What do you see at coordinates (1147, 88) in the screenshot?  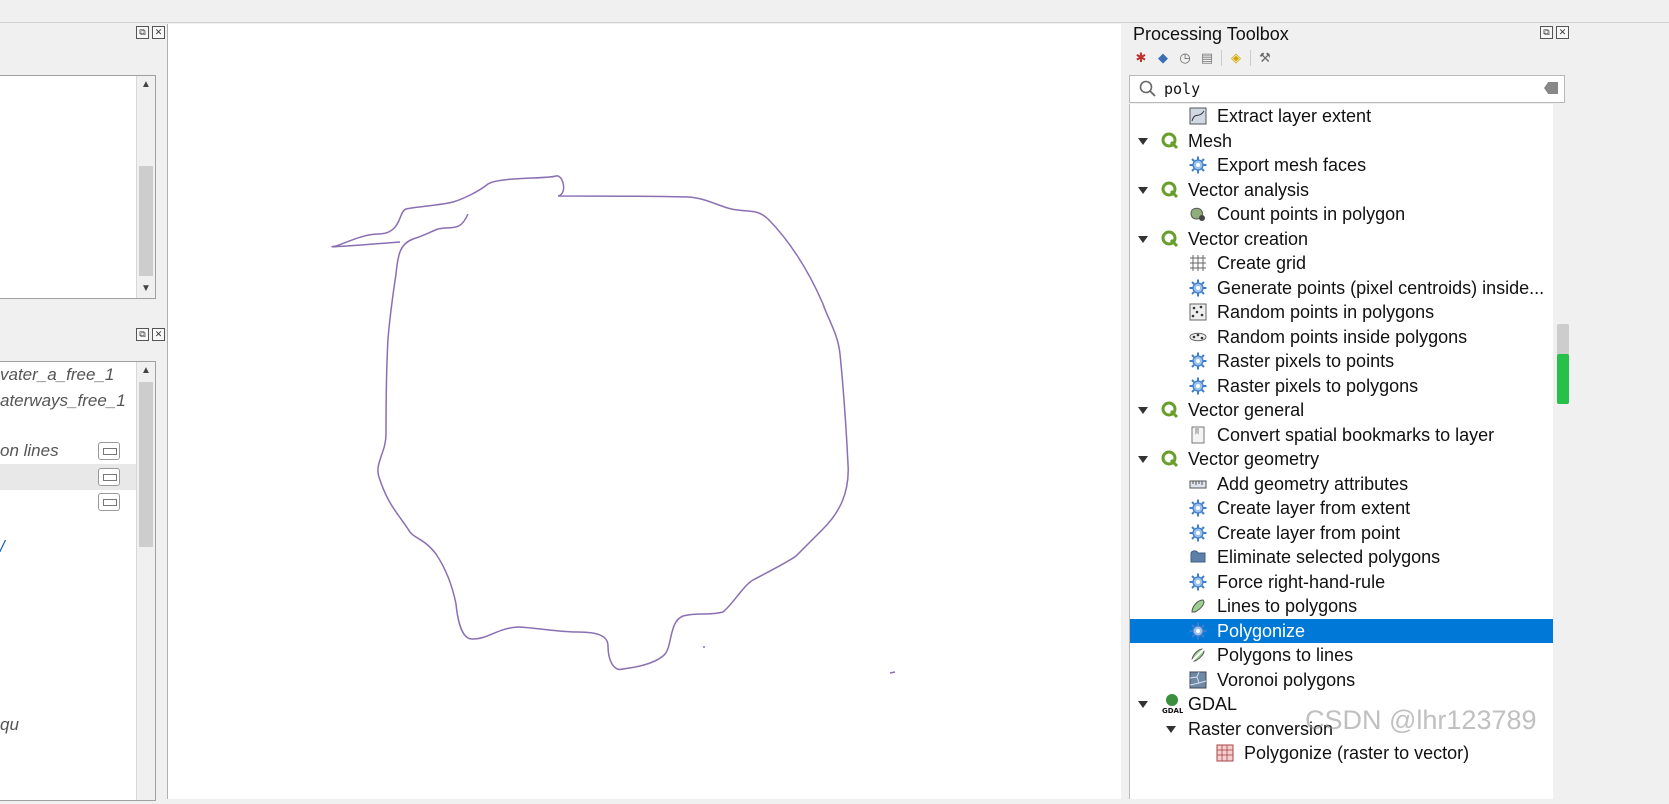 I see `search-icon` at bounding box center [1147, 88].